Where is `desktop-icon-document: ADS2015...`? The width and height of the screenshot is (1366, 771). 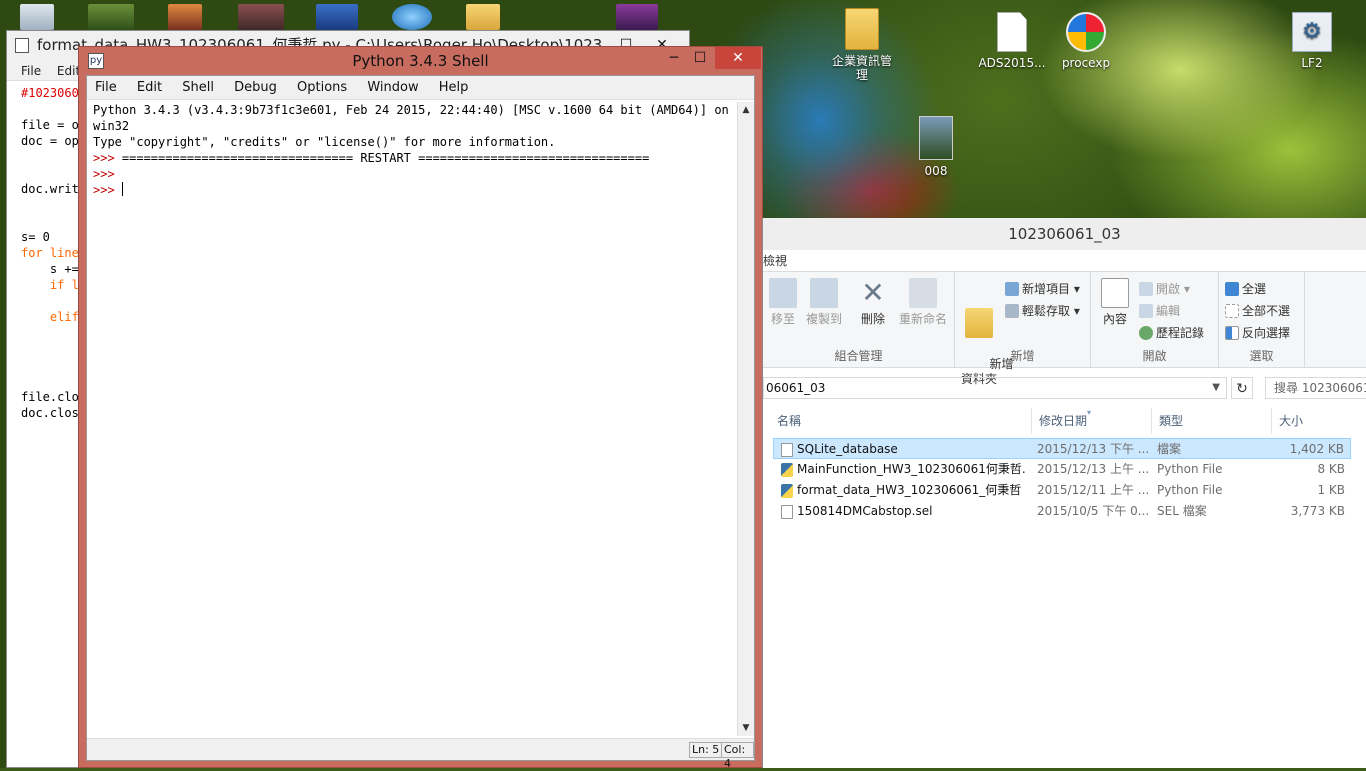 desktop-icon-document: ADS2015... is located at coordinates (1012, 41).